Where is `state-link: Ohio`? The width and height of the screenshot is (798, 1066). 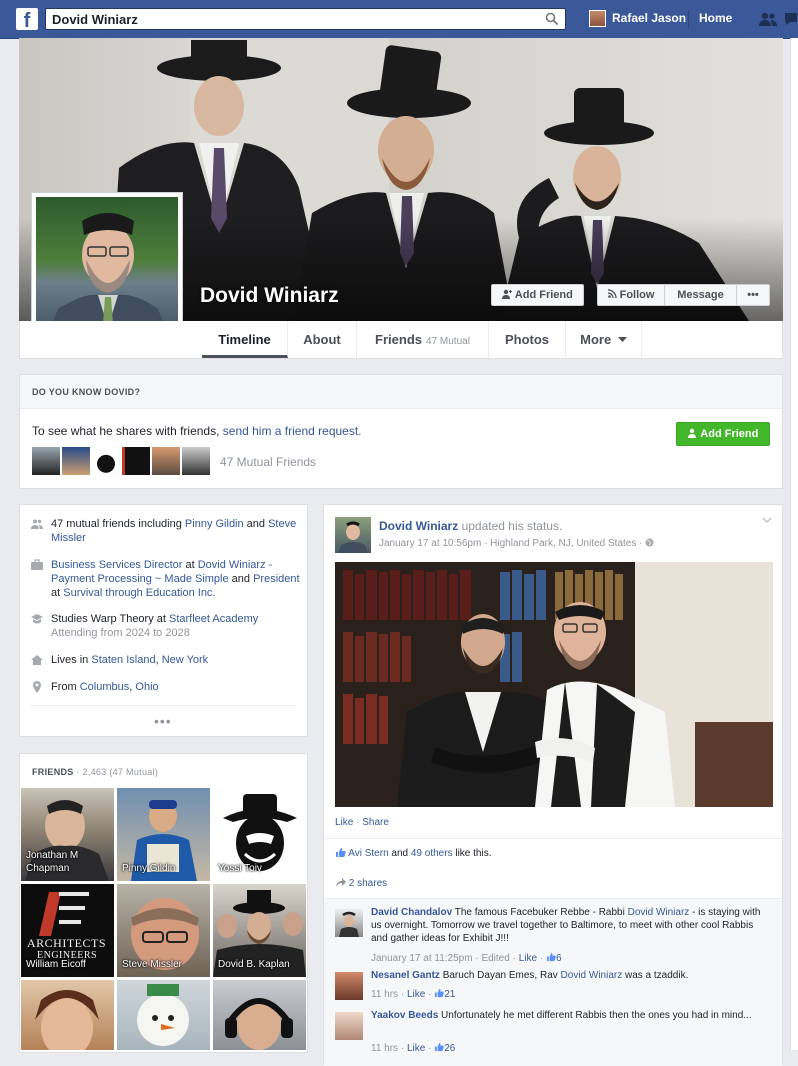 state-link: Ohio is located at coordinates (146, 687).